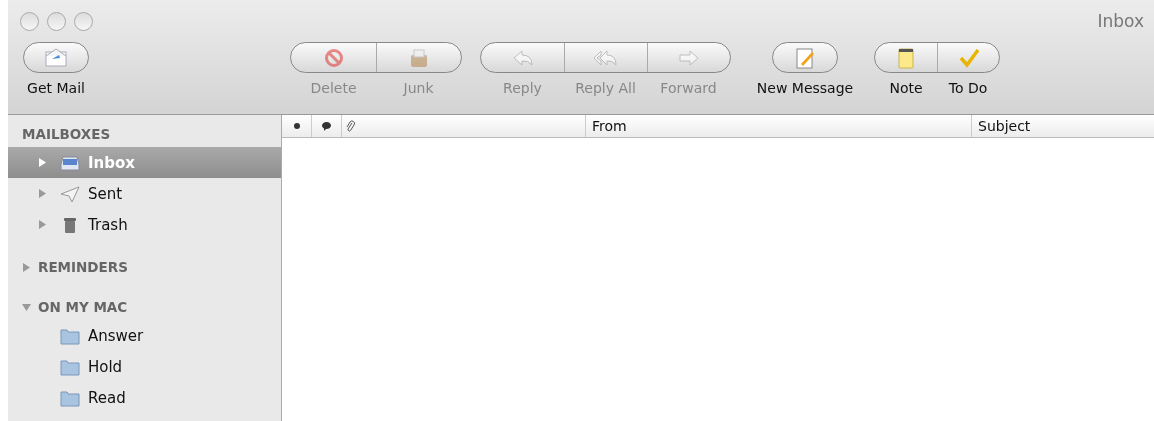 The image size is (1154, 421). What do you see at coordinates (66, 134) in the screenshot?
I see `section-header: MAILBOXES` at bounding box center [66, 134].